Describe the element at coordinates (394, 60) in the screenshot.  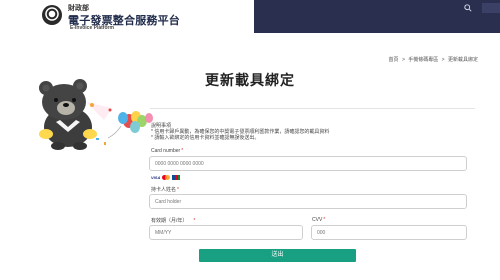
I see `breadcrumb-home: 首頁` at that location.